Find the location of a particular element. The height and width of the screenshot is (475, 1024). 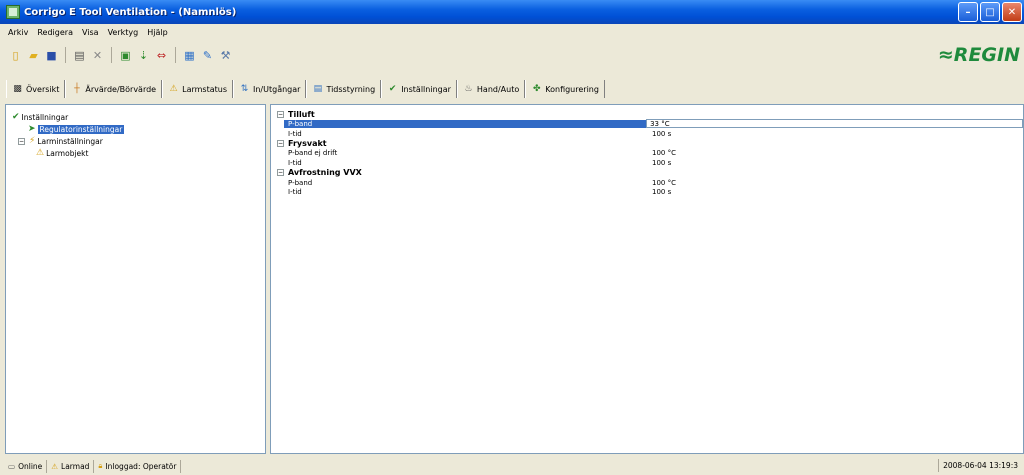

transfer-icon: ⇔ is located at coordinates (161, 55).